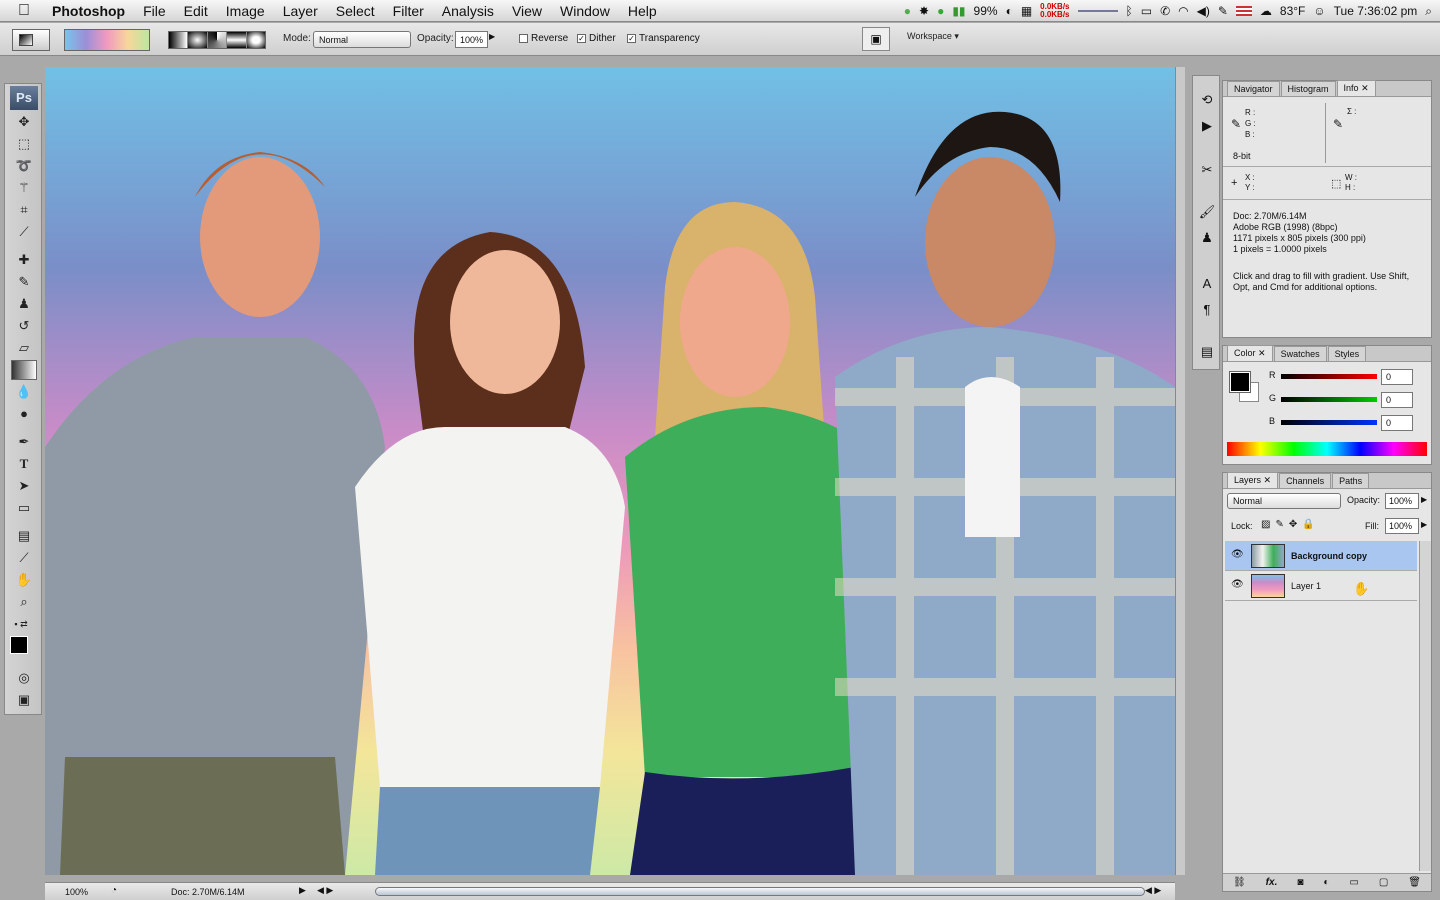  I want to click on spotlight-icon: ⌕, so click(1428, 11).